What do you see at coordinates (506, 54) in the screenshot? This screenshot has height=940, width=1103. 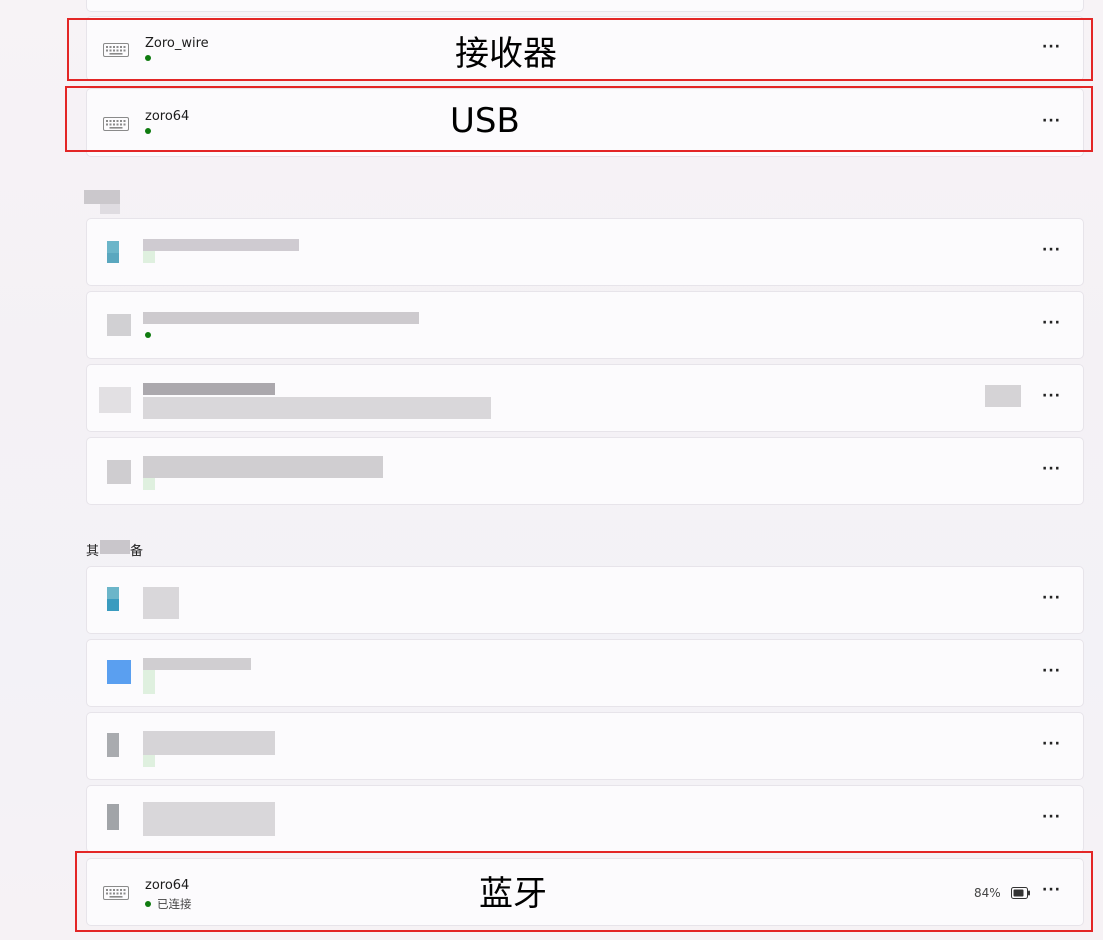 I see `annotation-label-receiver: 接收器` at bounding box center [506, 54].